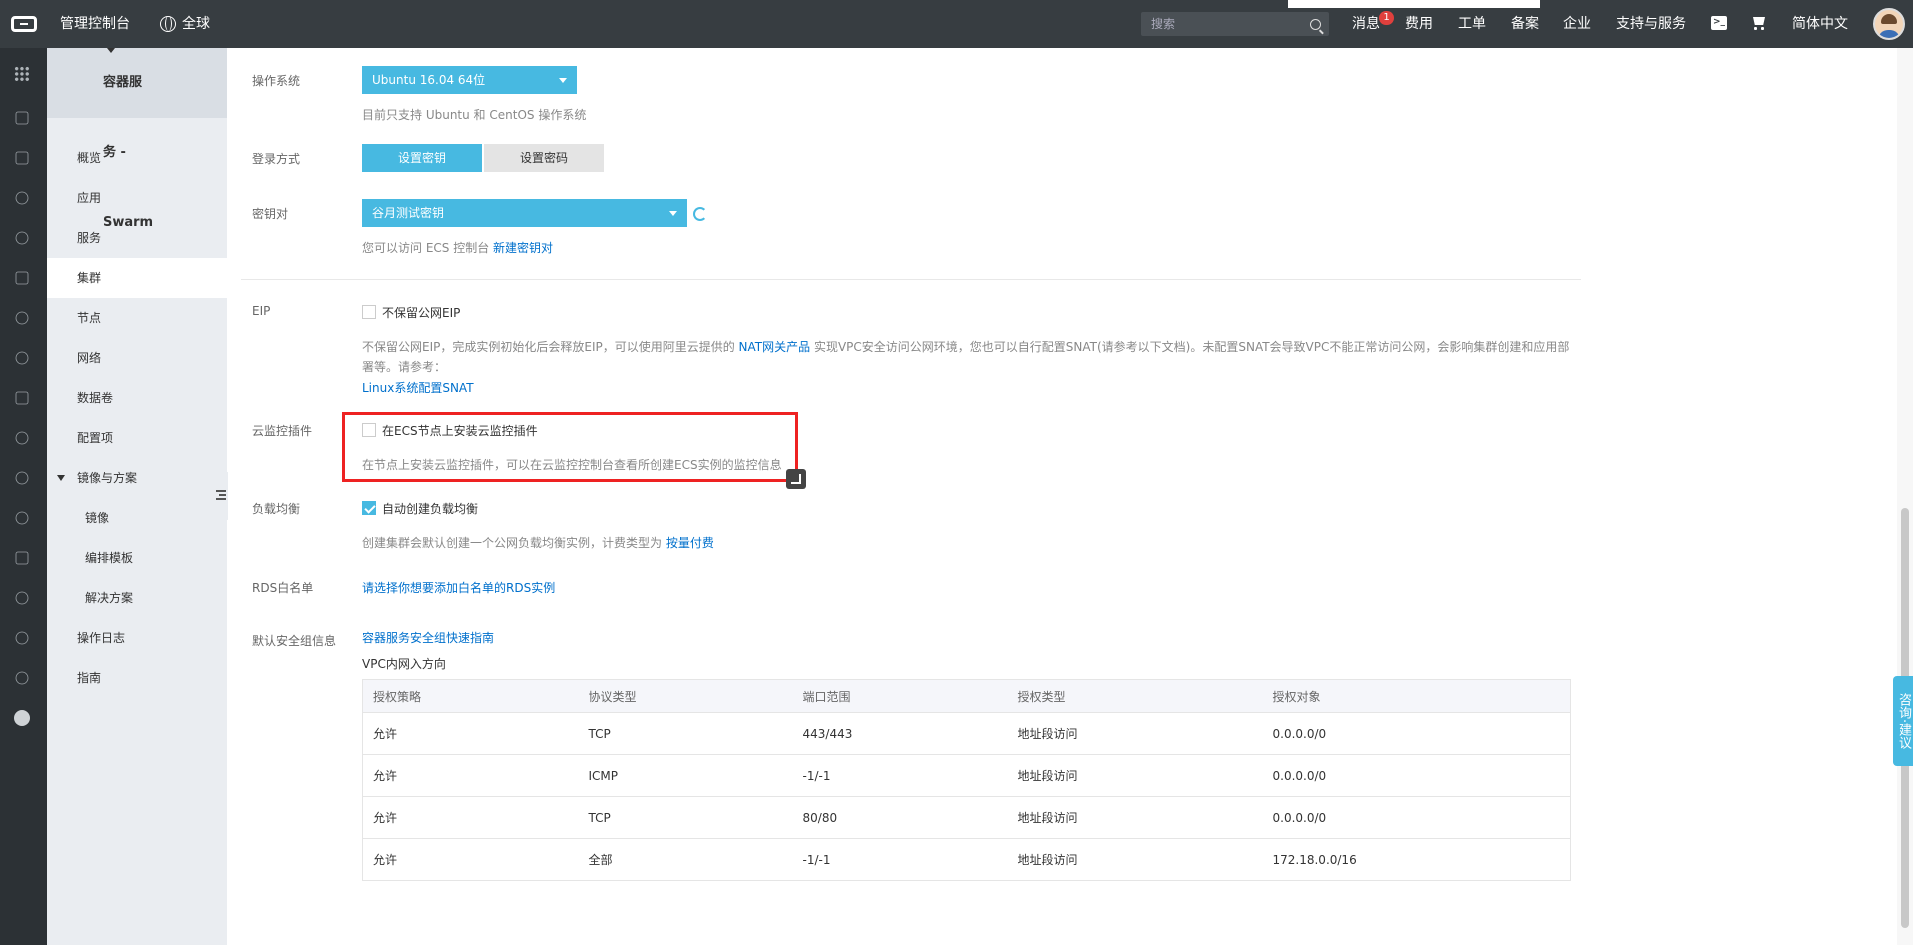 The height and width of the screenshot is (945, 1913). What do you see at coordinates (137, 558) in the screenshot?
I see `sidebar-item-templates: 编排模板` at bounding box center [137, 558].